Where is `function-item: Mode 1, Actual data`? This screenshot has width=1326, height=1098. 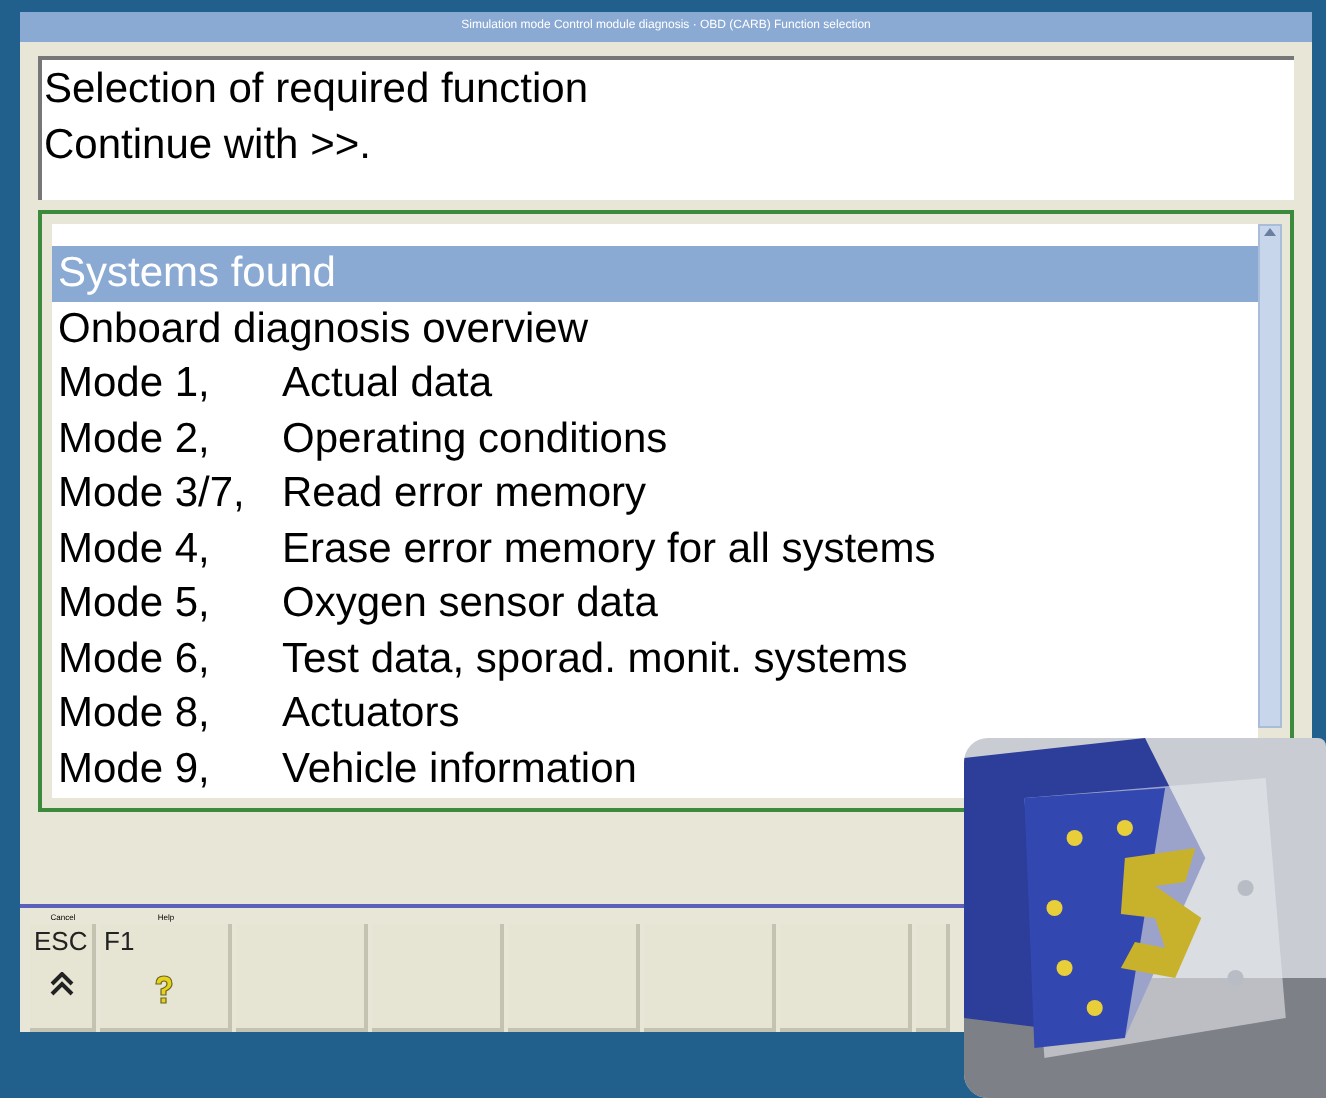
function-item: Mode 1, Actual data is located at coordinates (275, 383).